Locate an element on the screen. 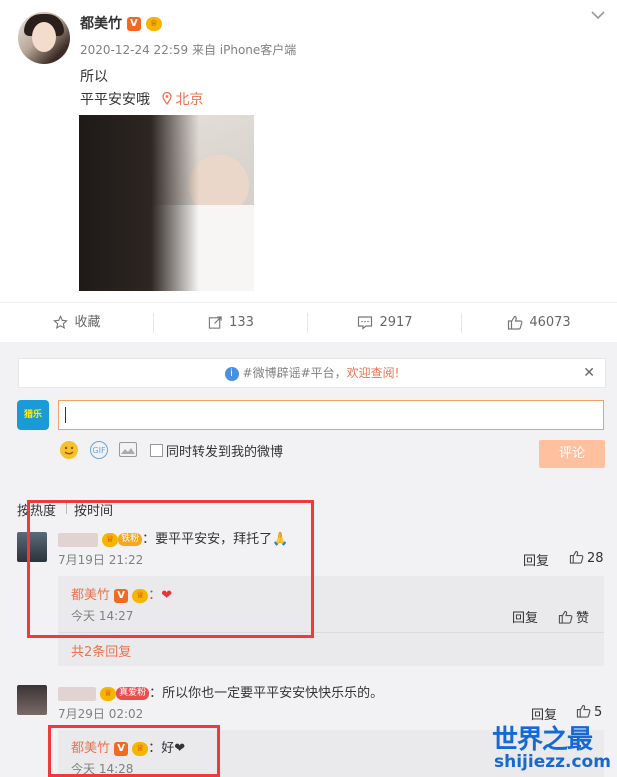 The image size is (617, 777). text-caret is located at coordinates (65, 415).